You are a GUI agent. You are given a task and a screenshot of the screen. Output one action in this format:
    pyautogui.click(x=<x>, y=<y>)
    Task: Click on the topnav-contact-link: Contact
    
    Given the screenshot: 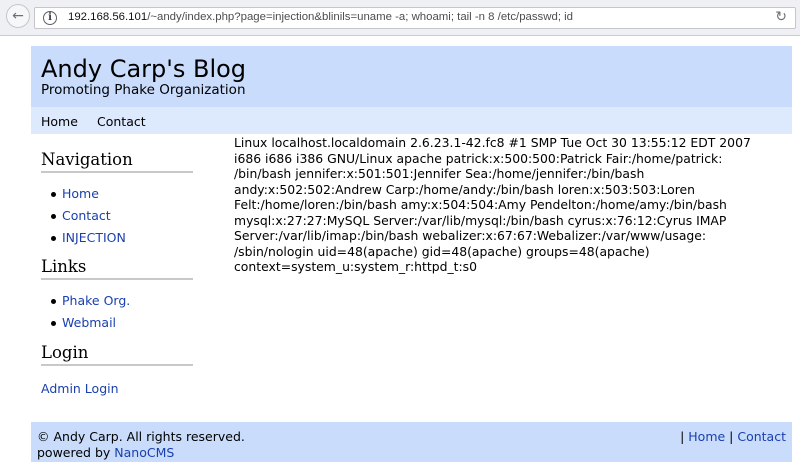 What is the action you would take?
    pyautogui.click(x=121, y=121)
    